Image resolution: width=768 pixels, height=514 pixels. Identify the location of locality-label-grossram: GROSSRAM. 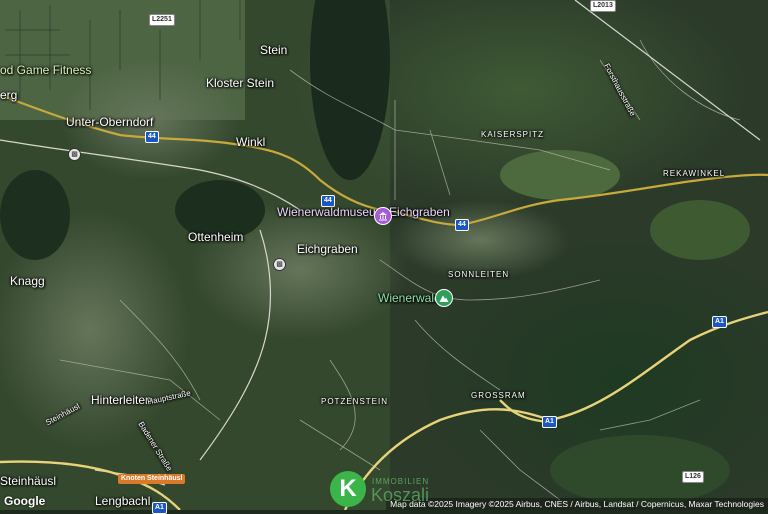
(498, 395).